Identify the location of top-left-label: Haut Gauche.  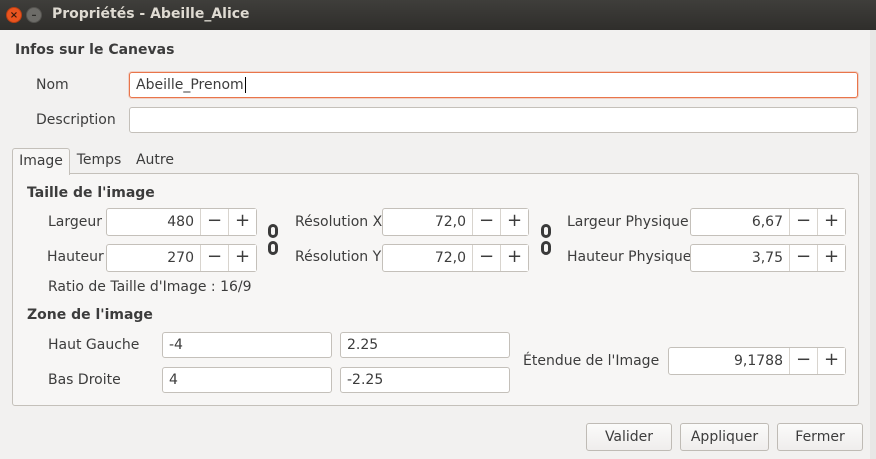
(94, 345).